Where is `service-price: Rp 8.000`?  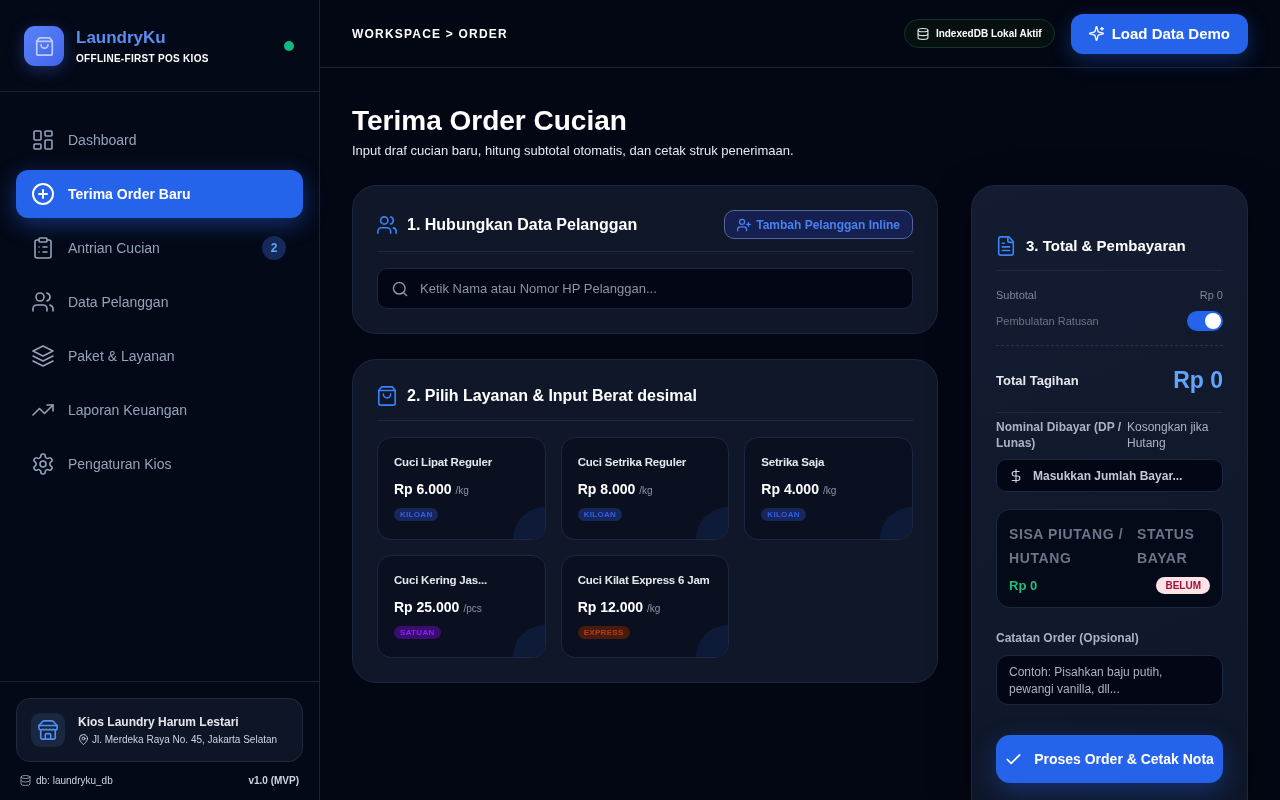 service-price: Rp 8.000 is located at coordinates (606, 489).